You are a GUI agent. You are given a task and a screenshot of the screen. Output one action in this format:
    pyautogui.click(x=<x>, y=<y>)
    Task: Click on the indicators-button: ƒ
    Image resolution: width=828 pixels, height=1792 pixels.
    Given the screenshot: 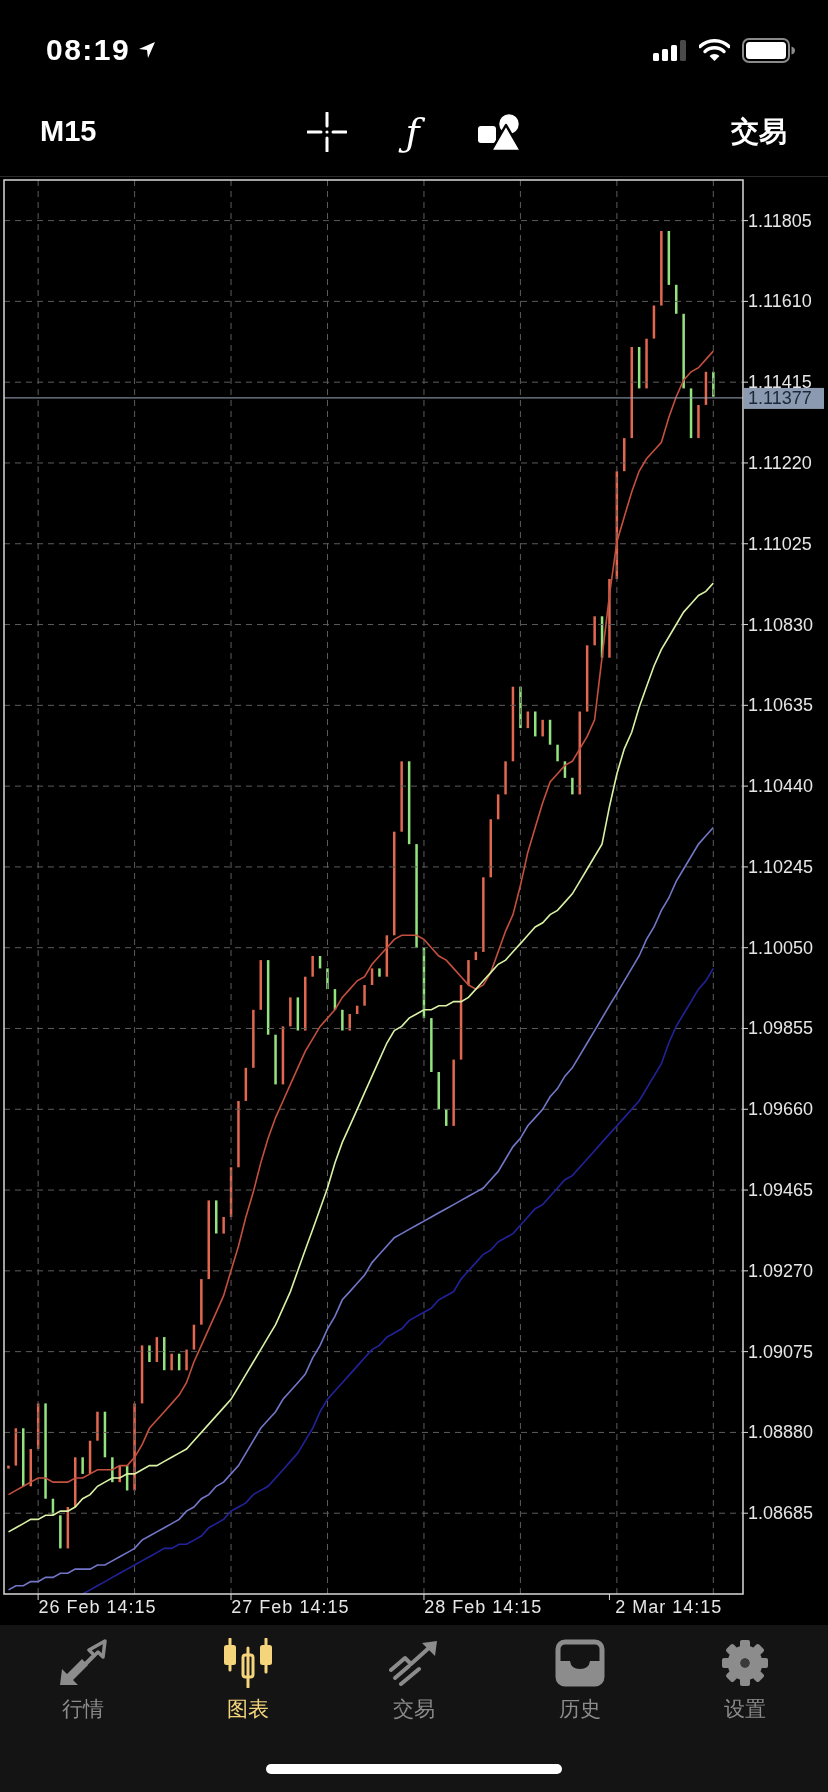 What is the action you would take?
    pyautogui.click(x=412, y=132)
    